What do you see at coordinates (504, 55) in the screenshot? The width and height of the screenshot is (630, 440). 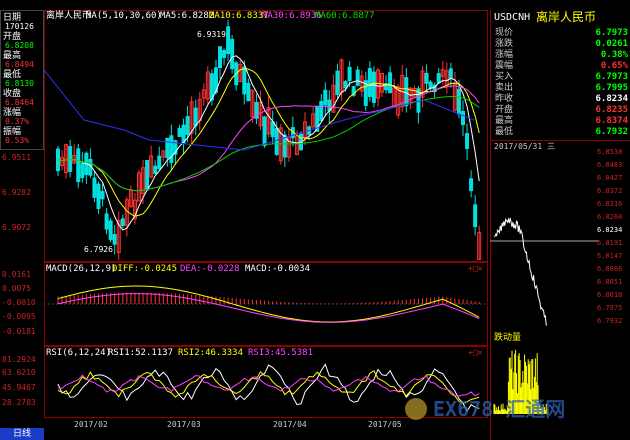 I see `quote-label: 涨幅` at bounding box center [504, 55].